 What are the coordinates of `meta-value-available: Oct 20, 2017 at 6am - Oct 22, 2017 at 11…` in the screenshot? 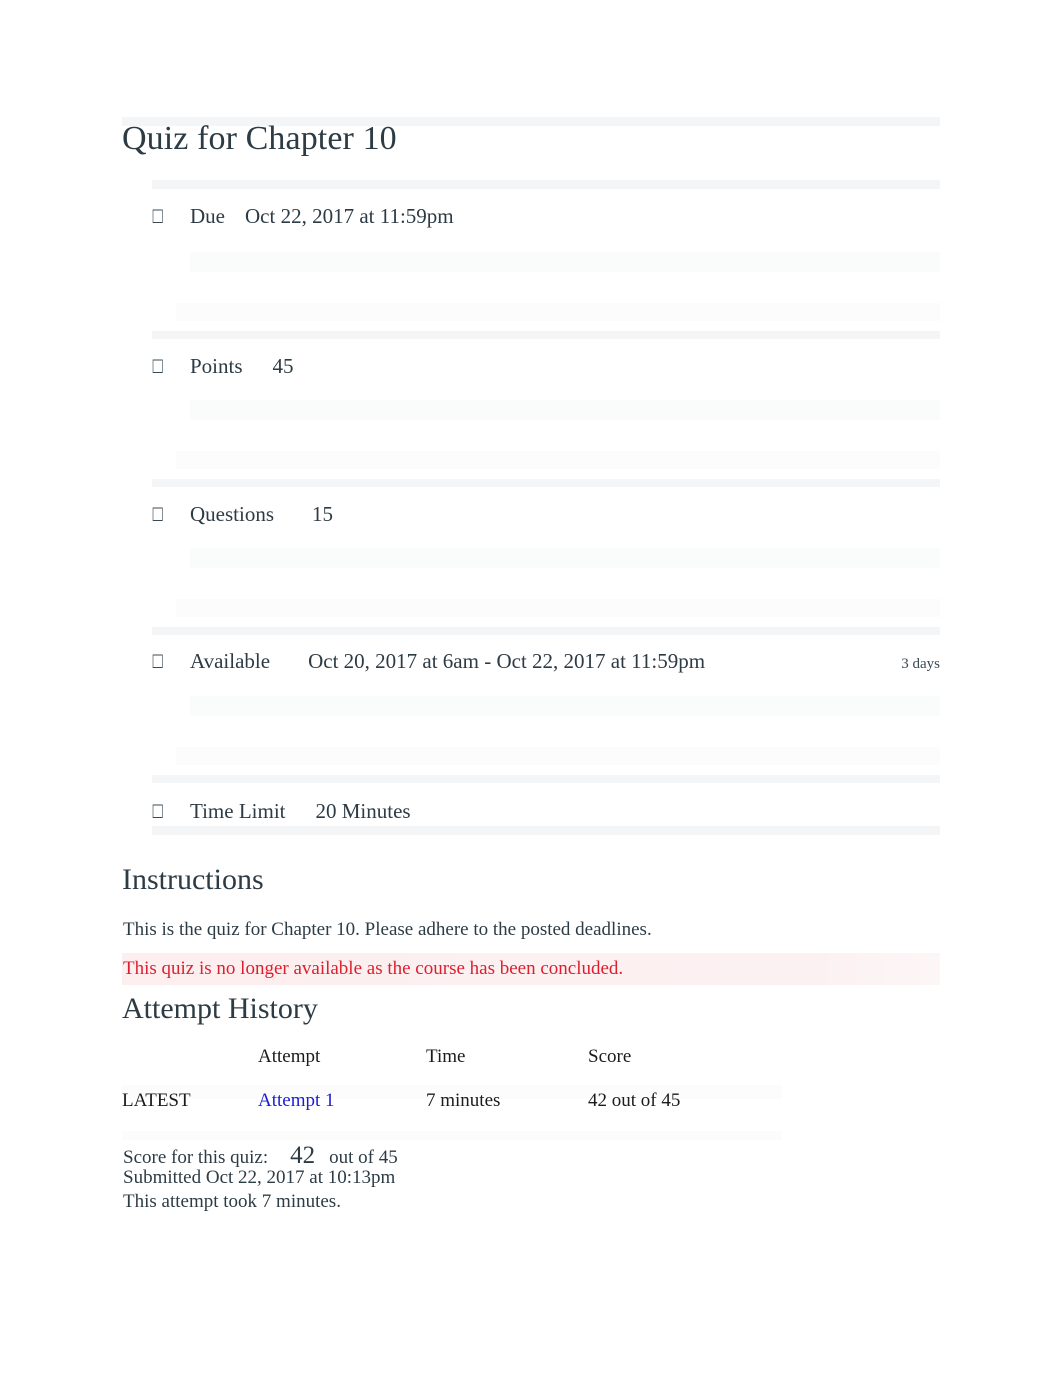 It's located at (507, 661).